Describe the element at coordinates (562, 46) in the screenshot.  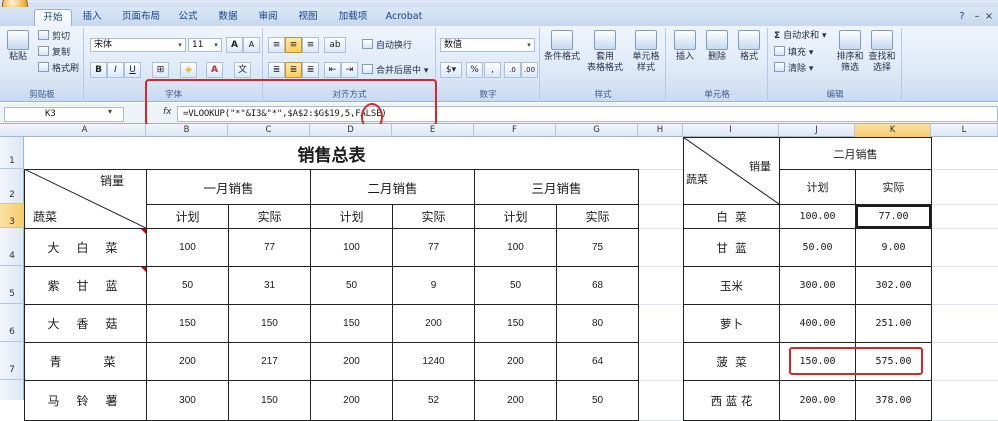
I see `conditional-format-button: 条件格式` at that location.